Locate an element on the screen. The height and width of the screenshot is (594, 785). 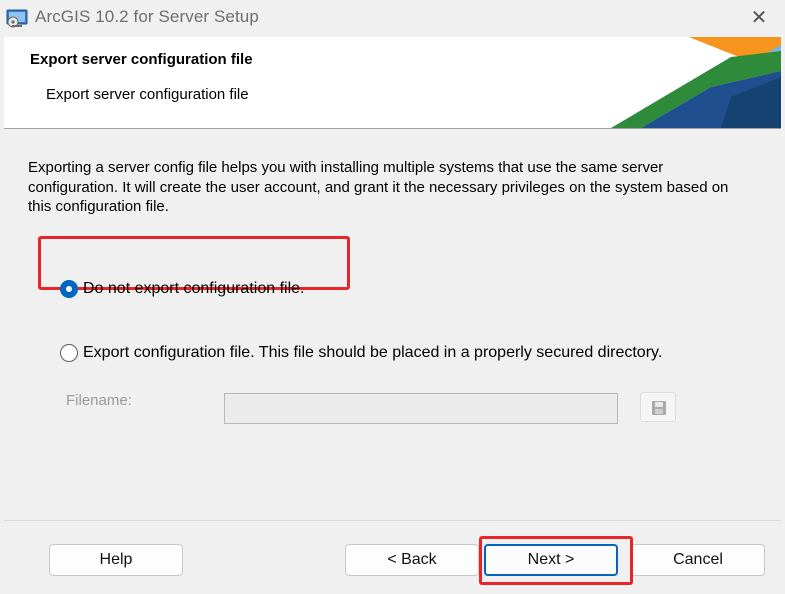
back-button: < Back is located at coordinates (412, 560).